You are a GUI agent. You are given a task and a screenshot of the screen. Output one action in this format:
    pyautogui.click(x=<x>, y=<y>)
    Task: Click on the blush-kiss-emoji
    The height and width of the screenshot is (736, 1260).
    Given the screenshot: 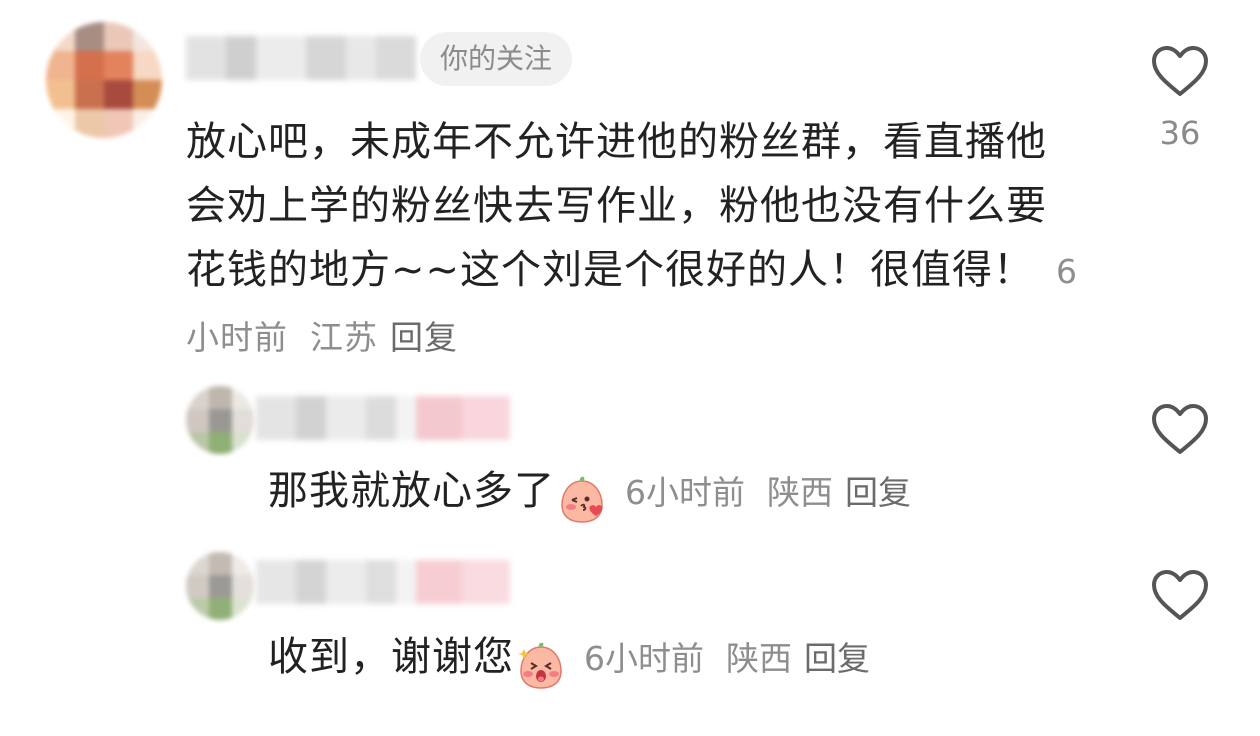 What is the action you would take?
    pyautogui.click(x=582, y=499)
    